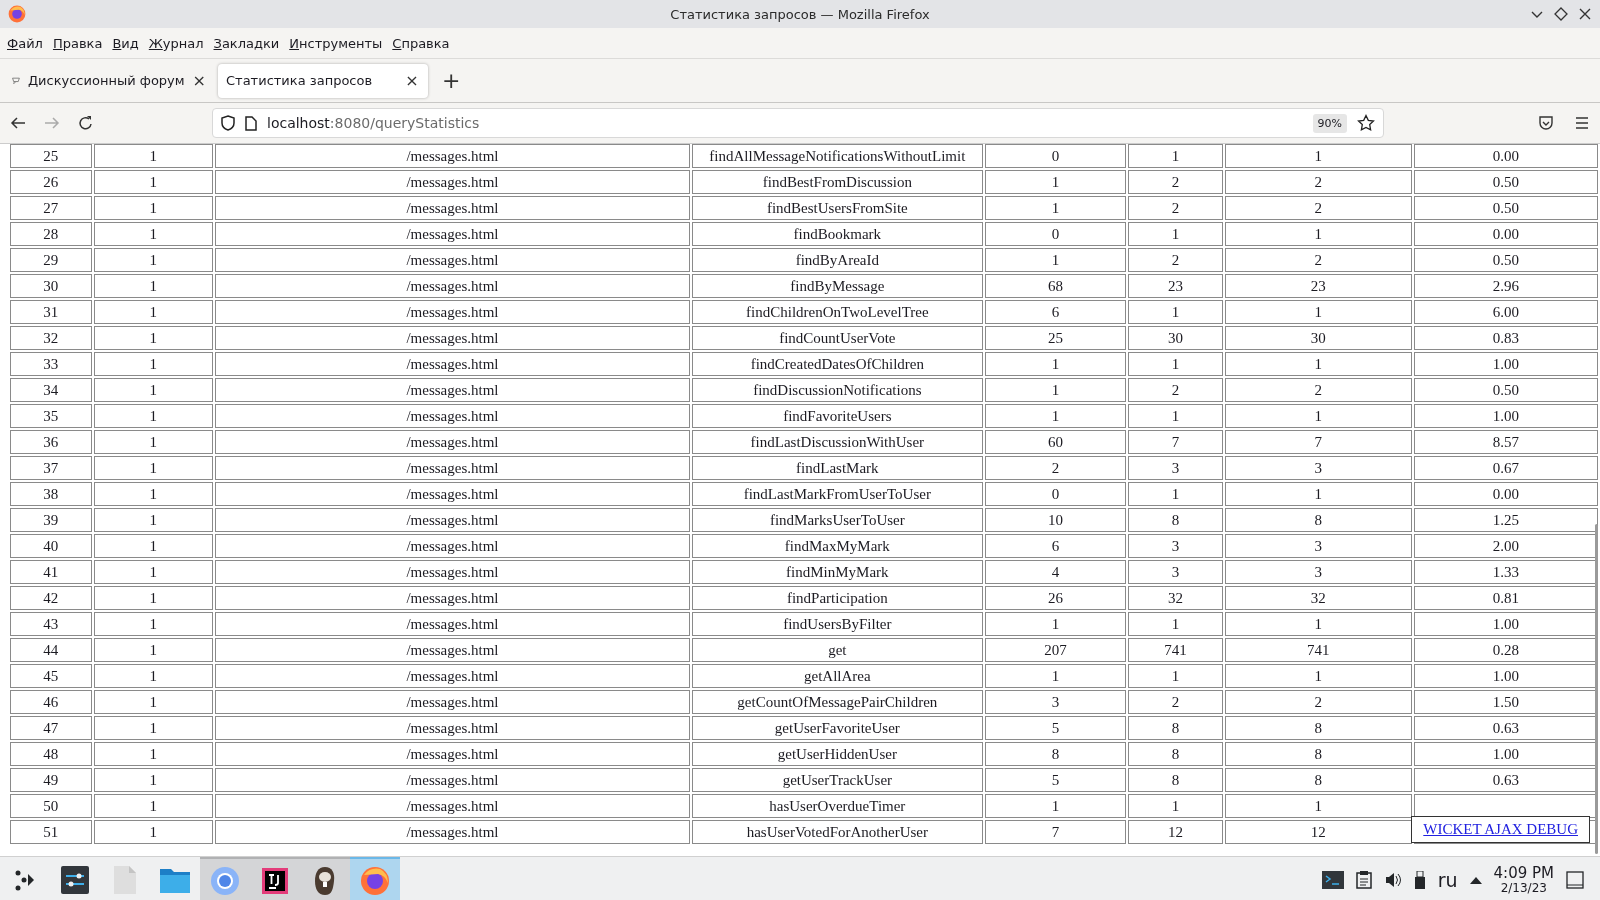 The width and height of the screenshot is (1600, 900). What do you see at coordinates (1175, 338) in the screenshot?
I see `table-cell: 30` at bounding box center [1175, 338].